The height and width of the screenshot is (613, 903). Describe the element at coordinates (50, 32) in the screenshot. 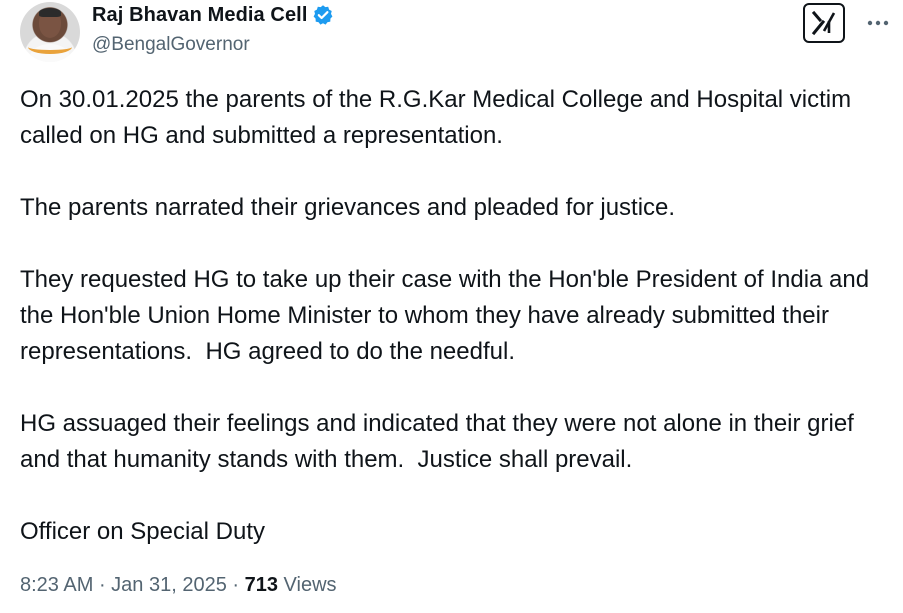

I see `avatar` at that location.